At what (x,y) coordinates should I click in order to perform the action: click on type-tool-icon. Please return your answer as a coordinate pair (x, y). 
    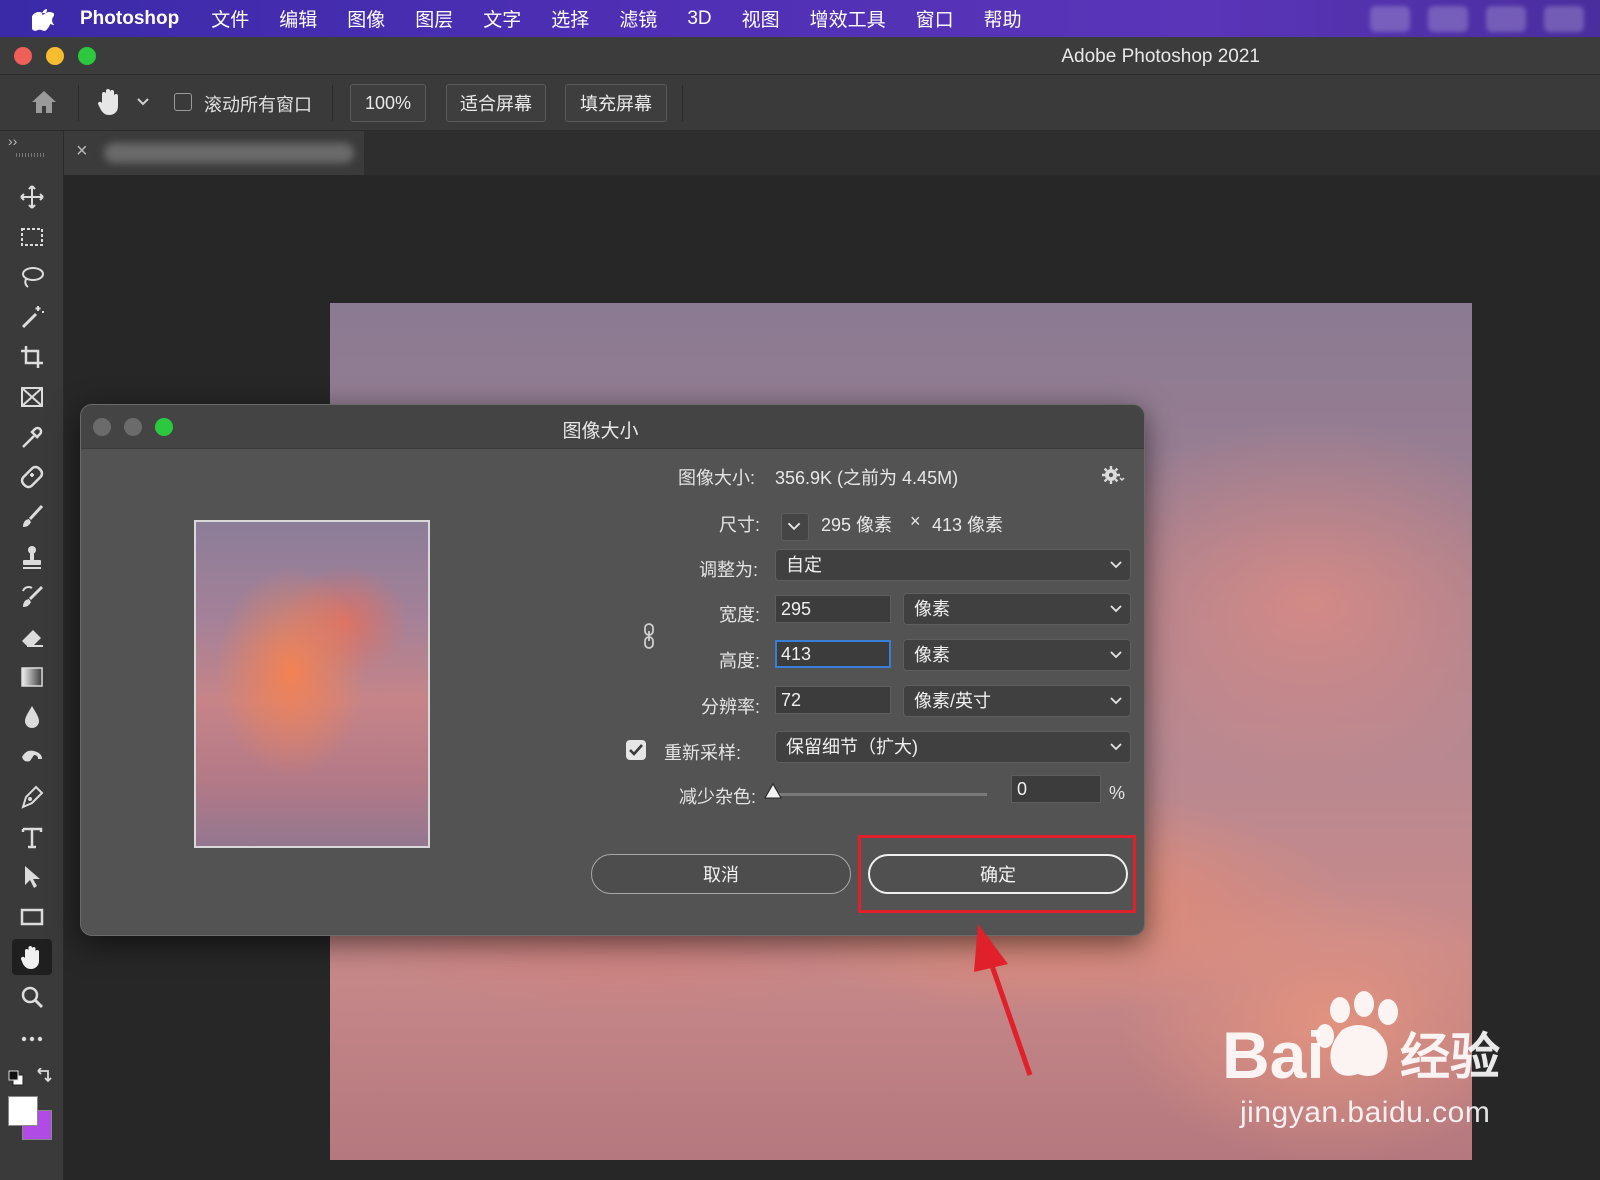
    Looking at the image, I should click on (32, 837).